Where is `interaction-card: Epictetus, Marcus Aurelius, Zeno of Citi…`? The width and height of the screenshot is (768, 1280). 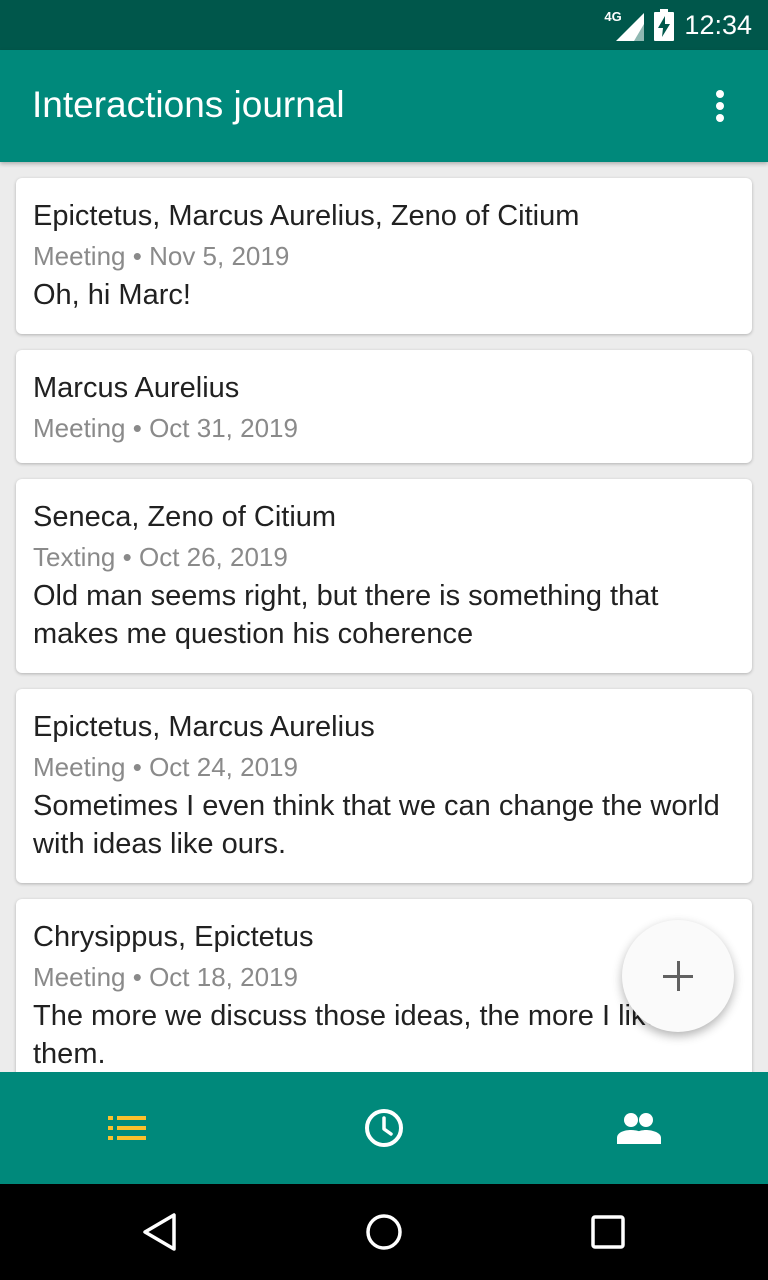
interaction-card: Epictetus, Marcus Aurelius, Zeno of Citi… is located at coordinates (384, 256).